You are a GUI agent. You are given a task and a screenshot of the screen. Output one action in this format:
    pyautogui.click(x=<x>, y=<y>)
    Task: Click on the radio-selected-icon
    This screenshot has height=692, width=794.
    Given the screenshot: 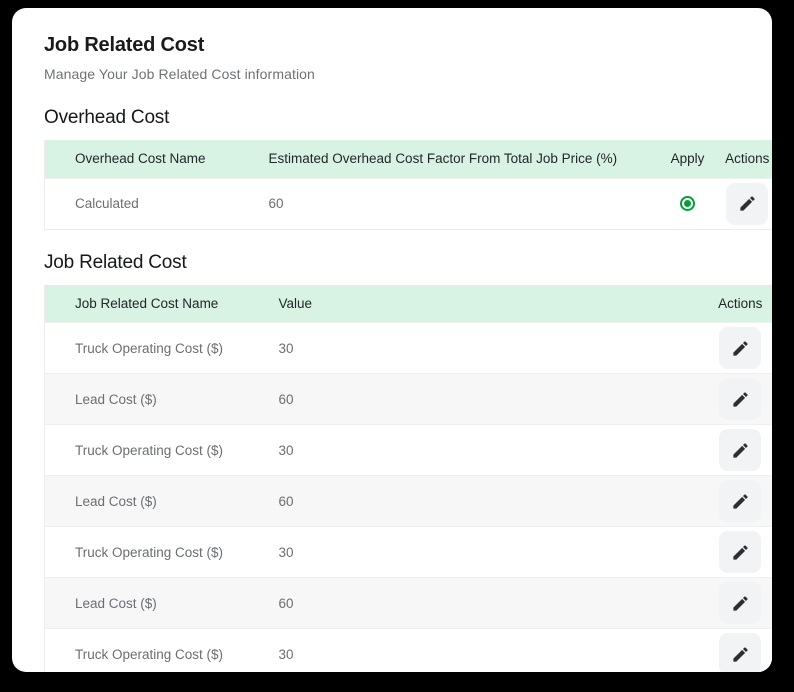 What is the action you would take?
    pyautogui.click(x=687, y=204)
    